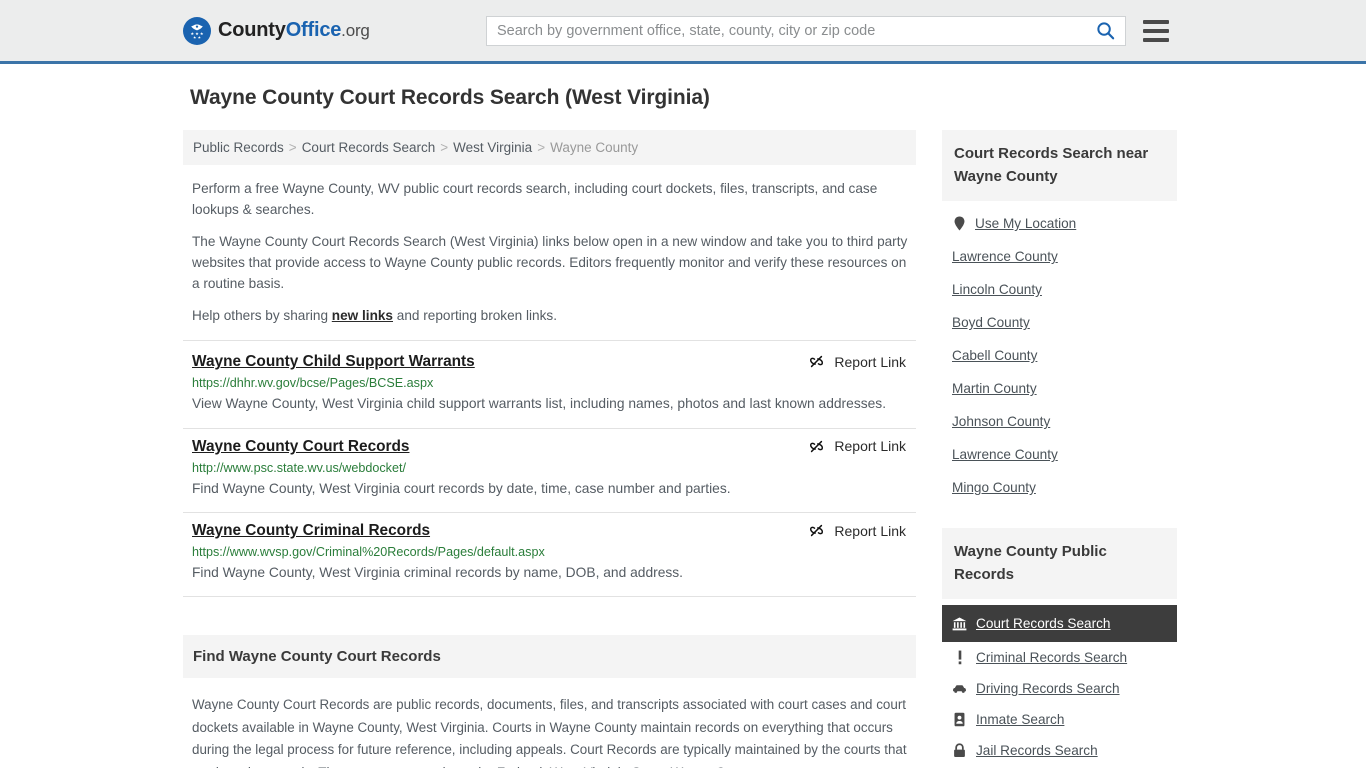 This screenshot has width=1366, height=768. What do you see at coordinates (1059, 355) in the screenshot?
I see `sidebar-item-county: Cabell County` at bounding box center [1059, 355].